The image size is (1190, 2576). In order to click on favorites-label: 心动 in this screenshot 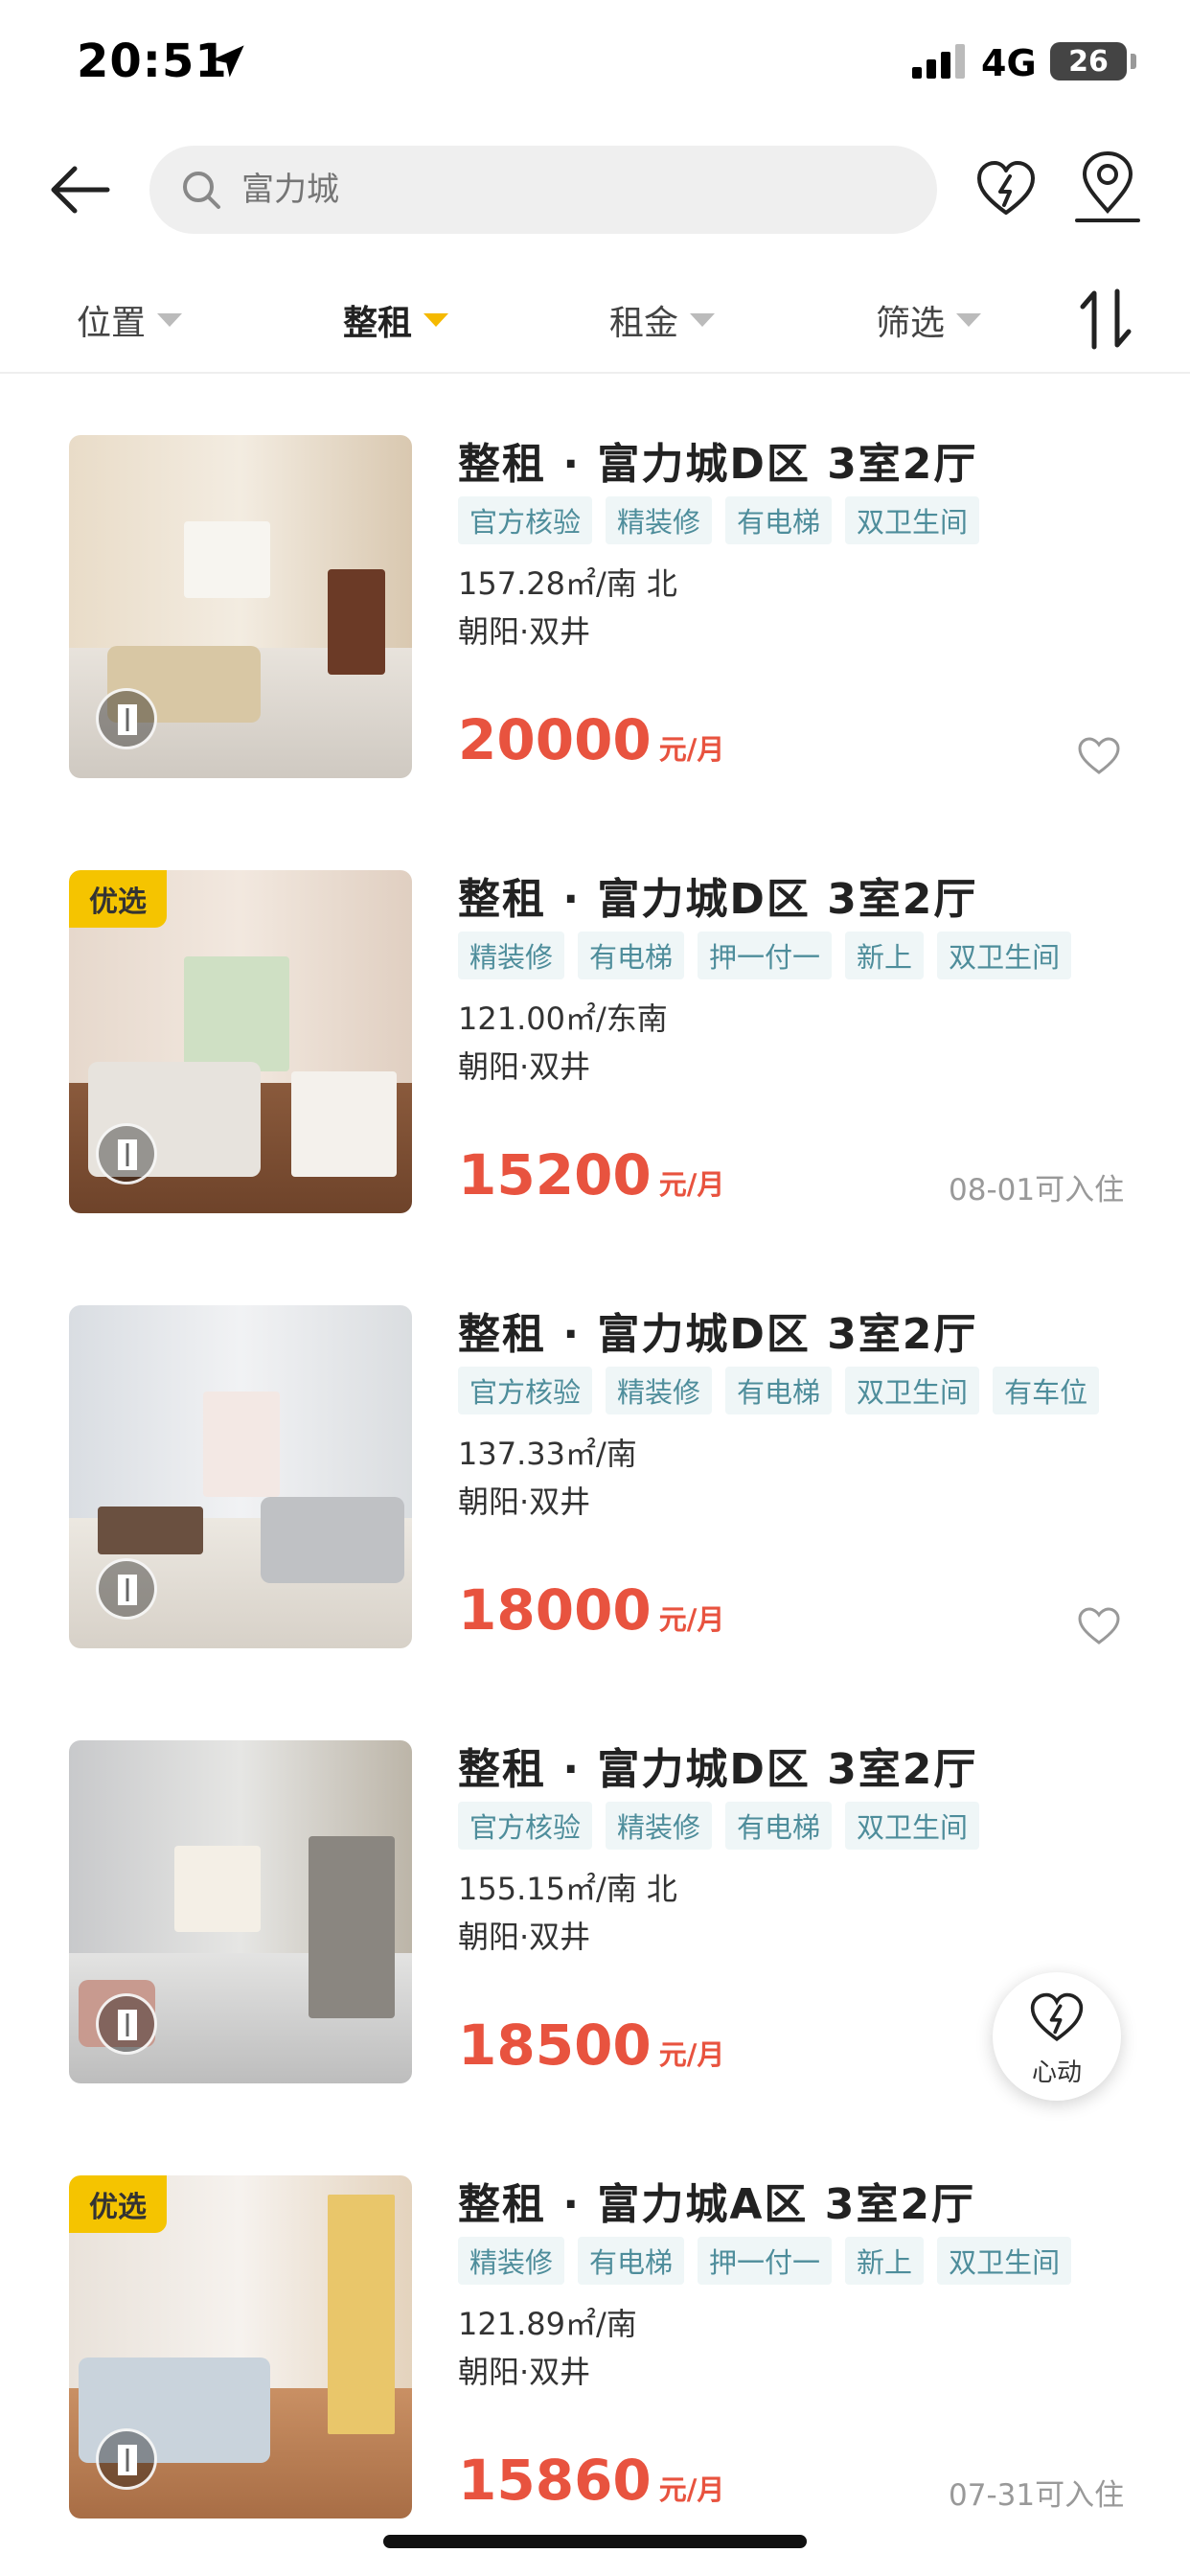, I will do `click(1057, 2072)`.